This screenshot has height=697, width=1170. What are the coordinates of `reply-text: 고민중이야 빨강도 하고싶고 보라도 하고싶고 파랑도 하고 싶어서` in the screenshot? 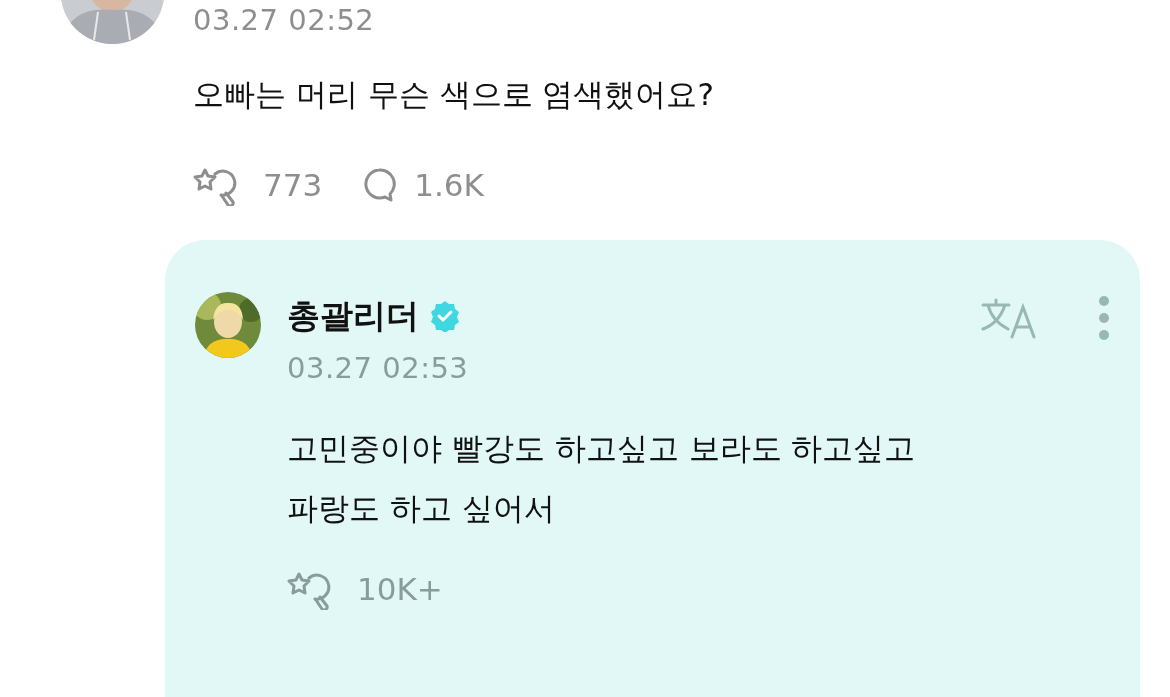 It's located at (602, 478).